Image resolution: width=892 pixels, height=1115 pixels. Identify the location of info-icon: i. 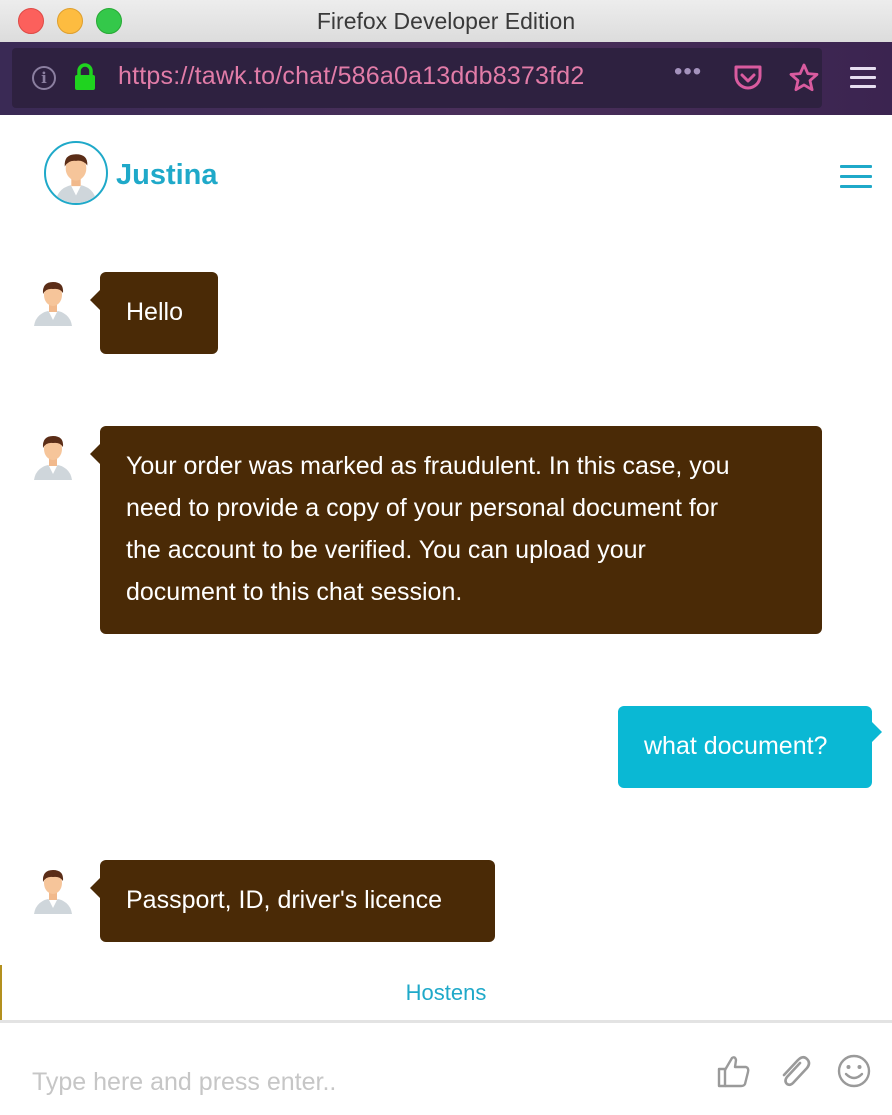
(44, 78).